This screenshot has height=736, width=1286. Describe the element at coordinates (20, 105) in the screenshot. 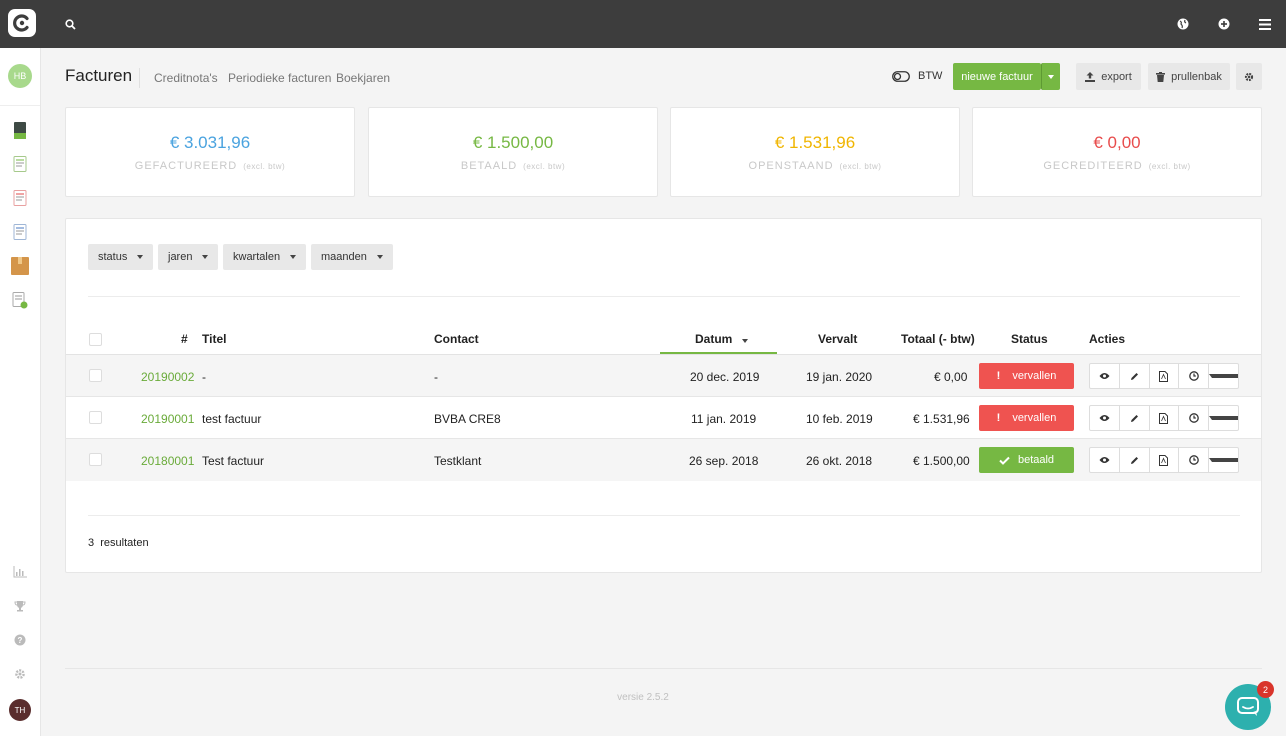

I see `sidebar-divider` at that location.